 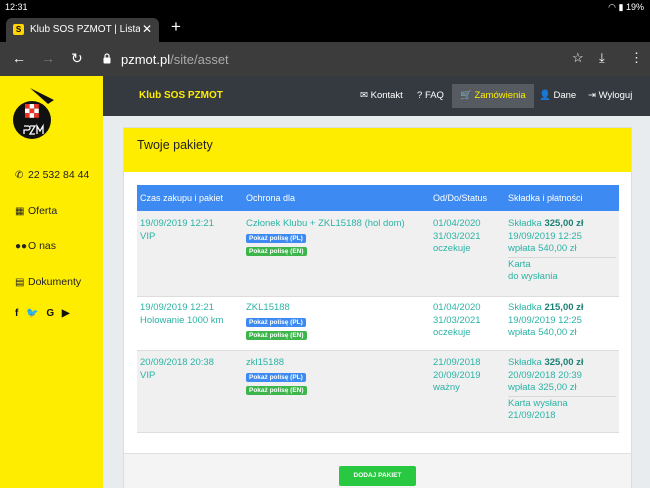 I want to click on wifi-icon: ◠, so click(x=612, y=7).